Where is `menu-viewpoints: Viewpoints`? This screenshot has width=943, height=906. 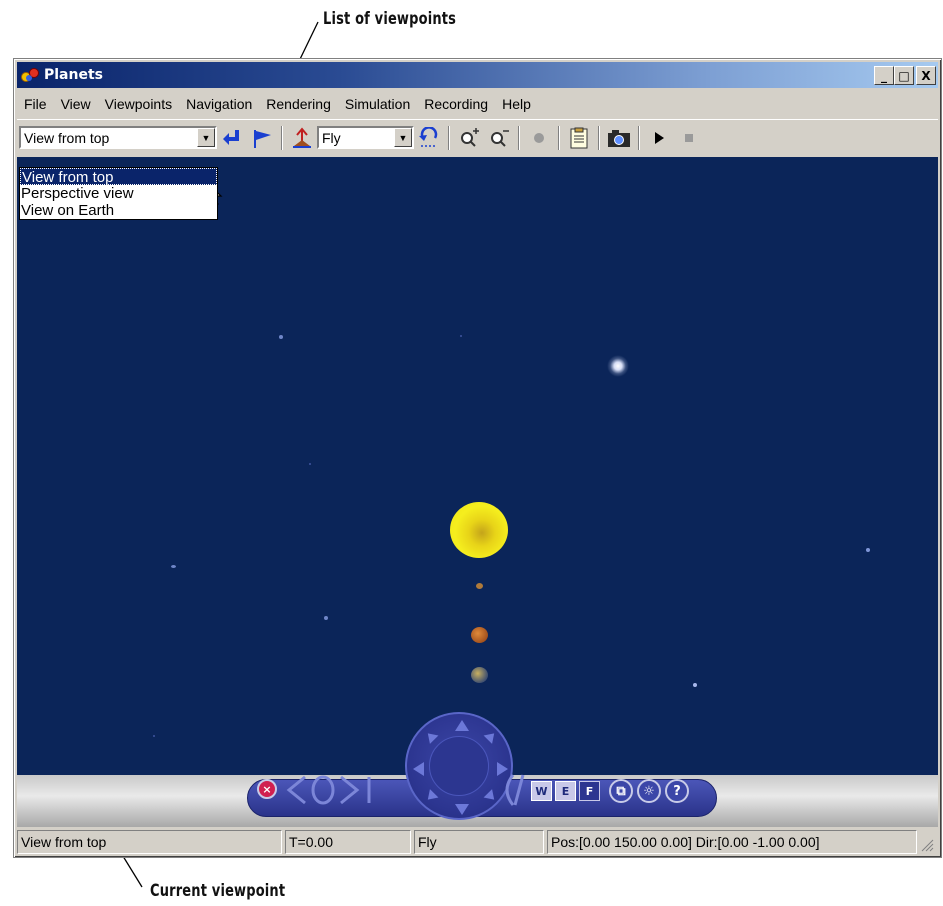 menu-viewpoints: Viewpoints is located at coordinates (138, 104).